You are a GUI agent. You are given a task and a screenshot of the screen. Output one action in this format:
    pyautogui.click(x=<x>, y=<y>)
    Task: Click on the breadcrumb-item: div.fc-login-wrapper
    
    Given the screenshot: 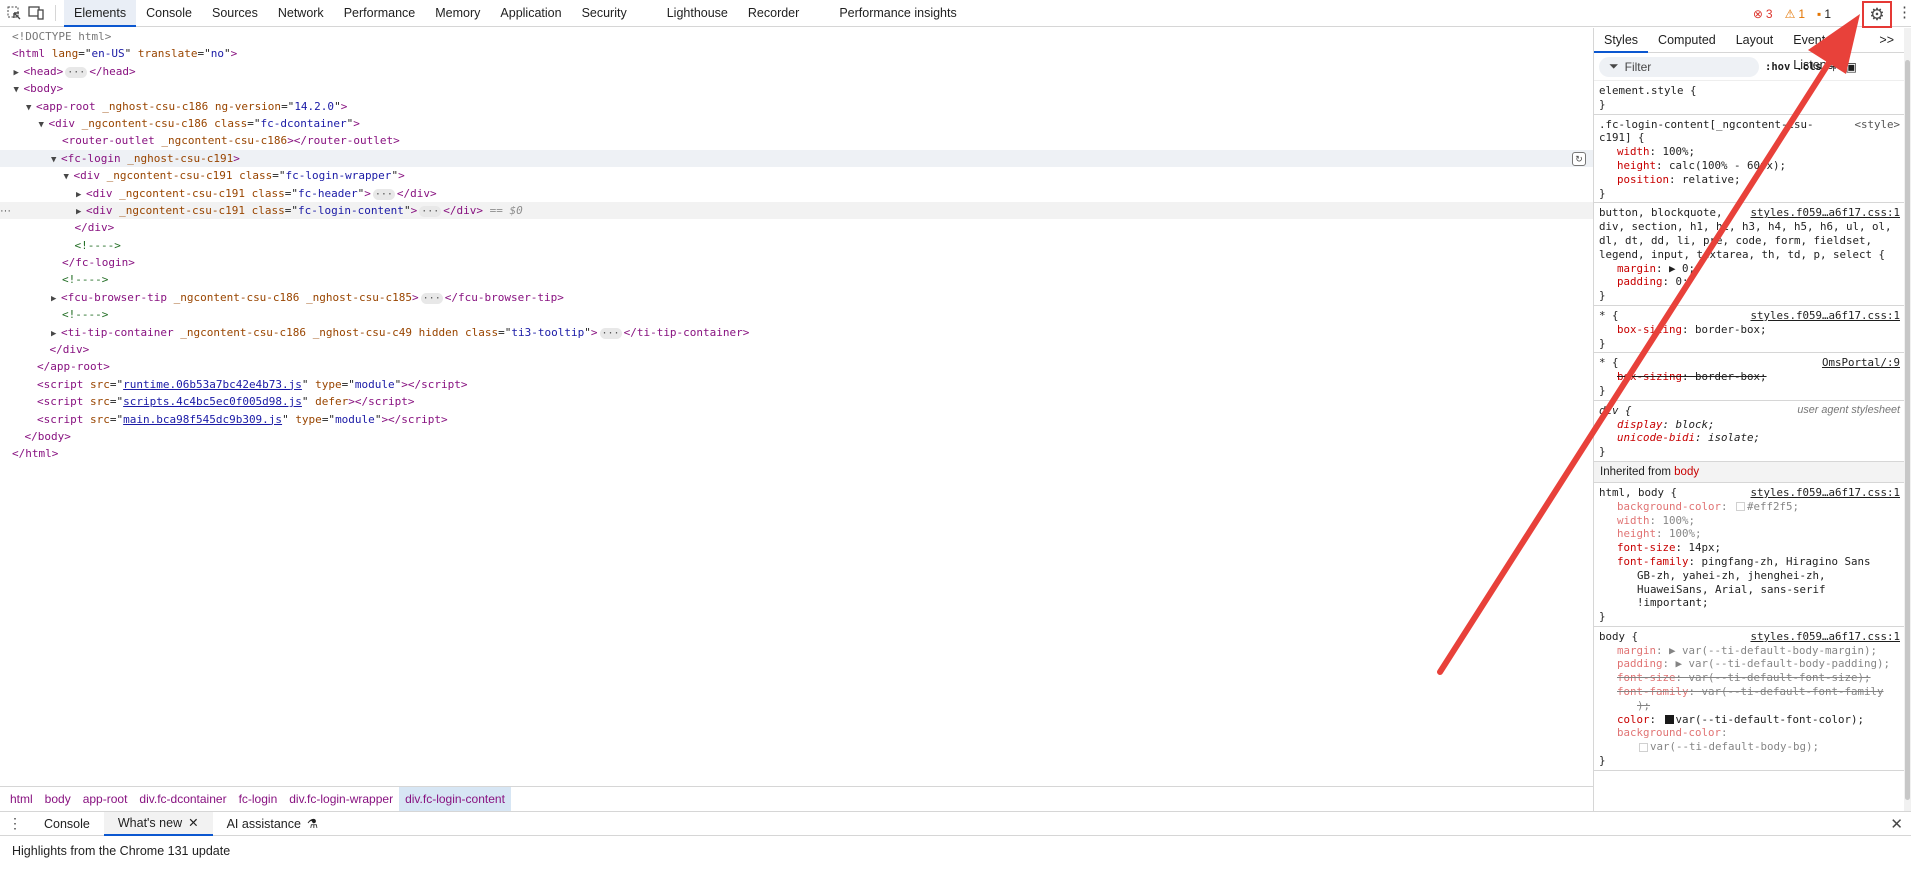 What is the action you would take?
    pyautogui.click(x=341, y=799)
    